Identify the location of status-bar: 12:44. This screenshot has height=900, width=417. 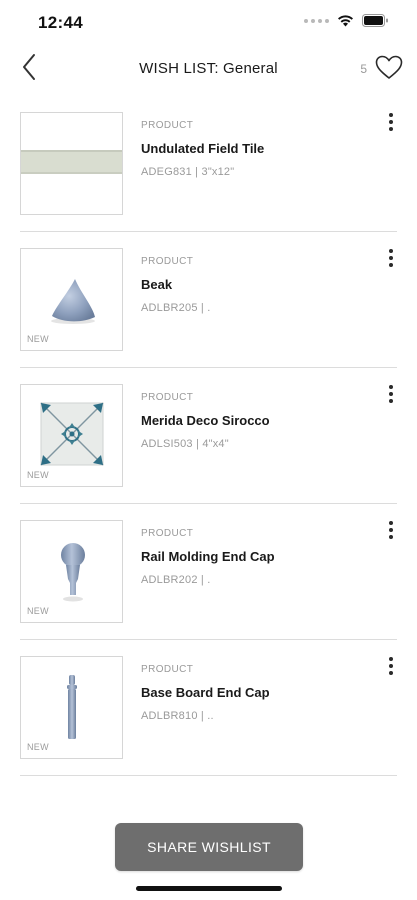
(208, 22).